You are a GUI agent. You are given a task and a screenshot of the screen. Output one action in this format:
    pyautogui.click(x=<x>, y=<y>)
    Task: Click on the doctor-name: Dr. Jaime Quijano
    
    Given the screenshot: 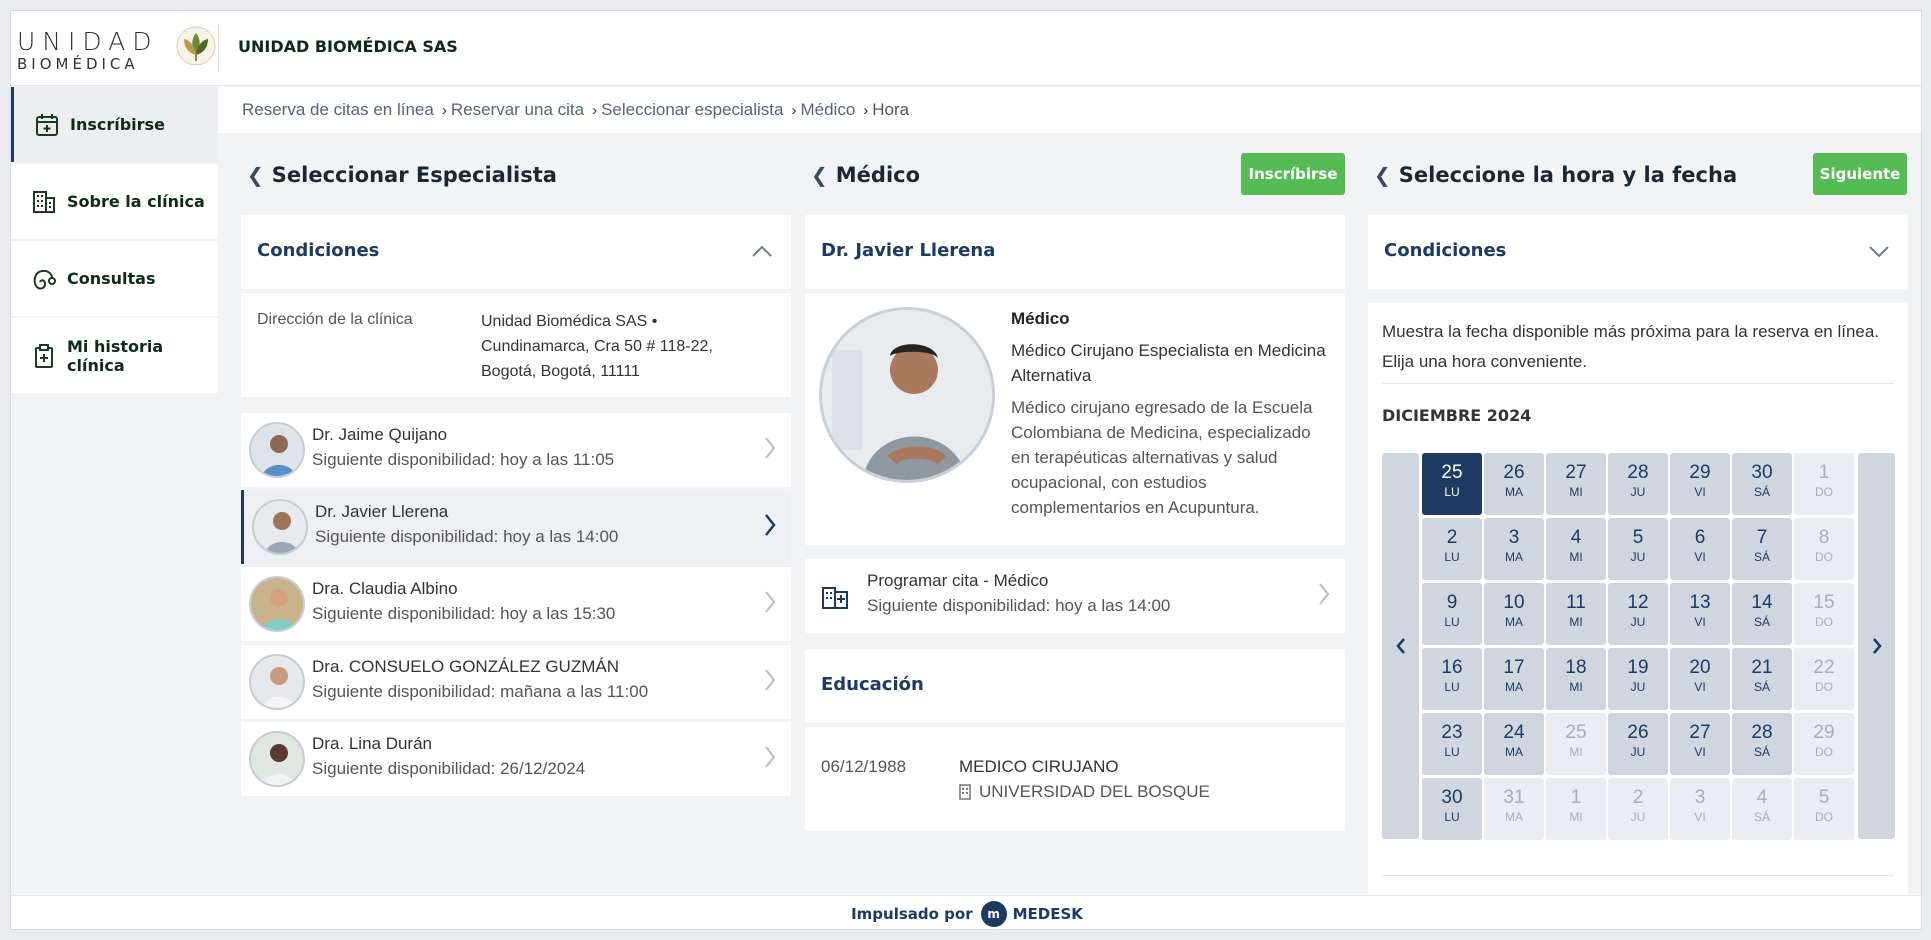 What is the action you would take?
    pyautogui.click(x=380, y=434)
    